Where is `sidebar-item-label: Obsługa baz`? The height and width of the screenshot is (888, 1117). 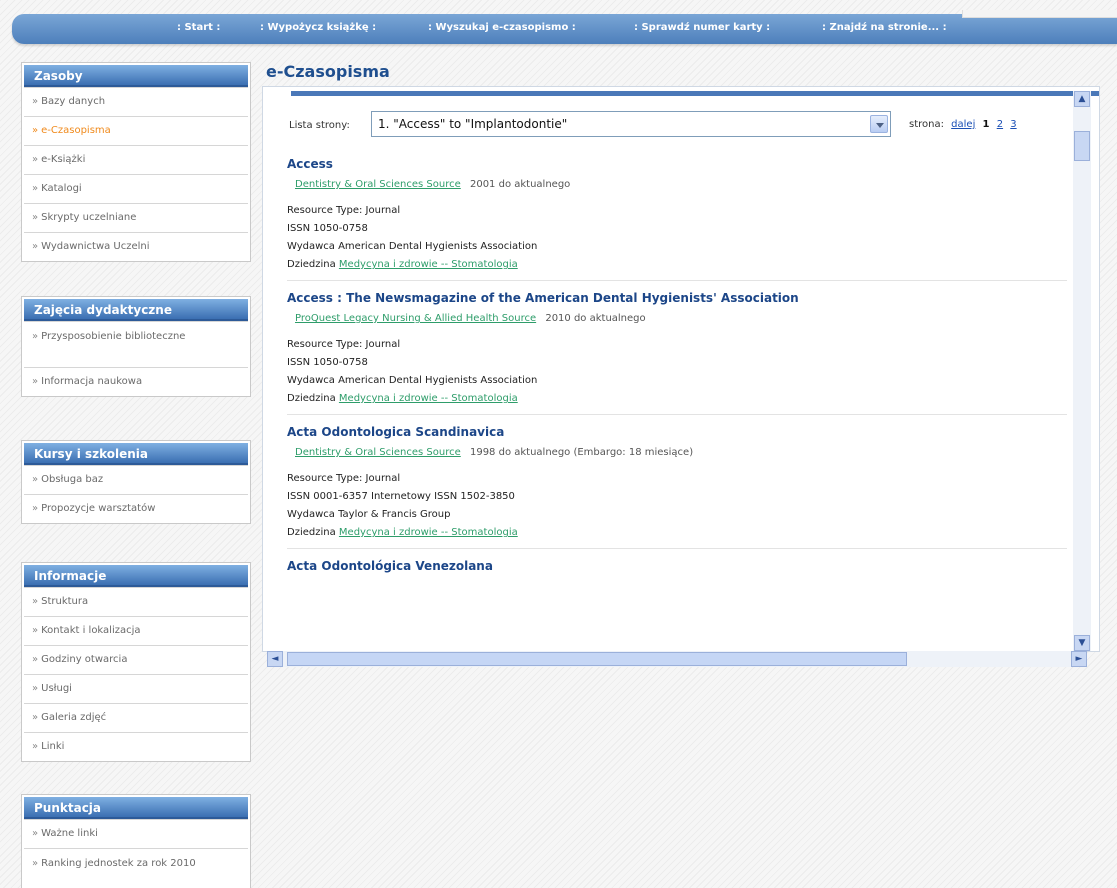 sidebar-item-label: Obsługa baz is located at coordinates (72, 479).